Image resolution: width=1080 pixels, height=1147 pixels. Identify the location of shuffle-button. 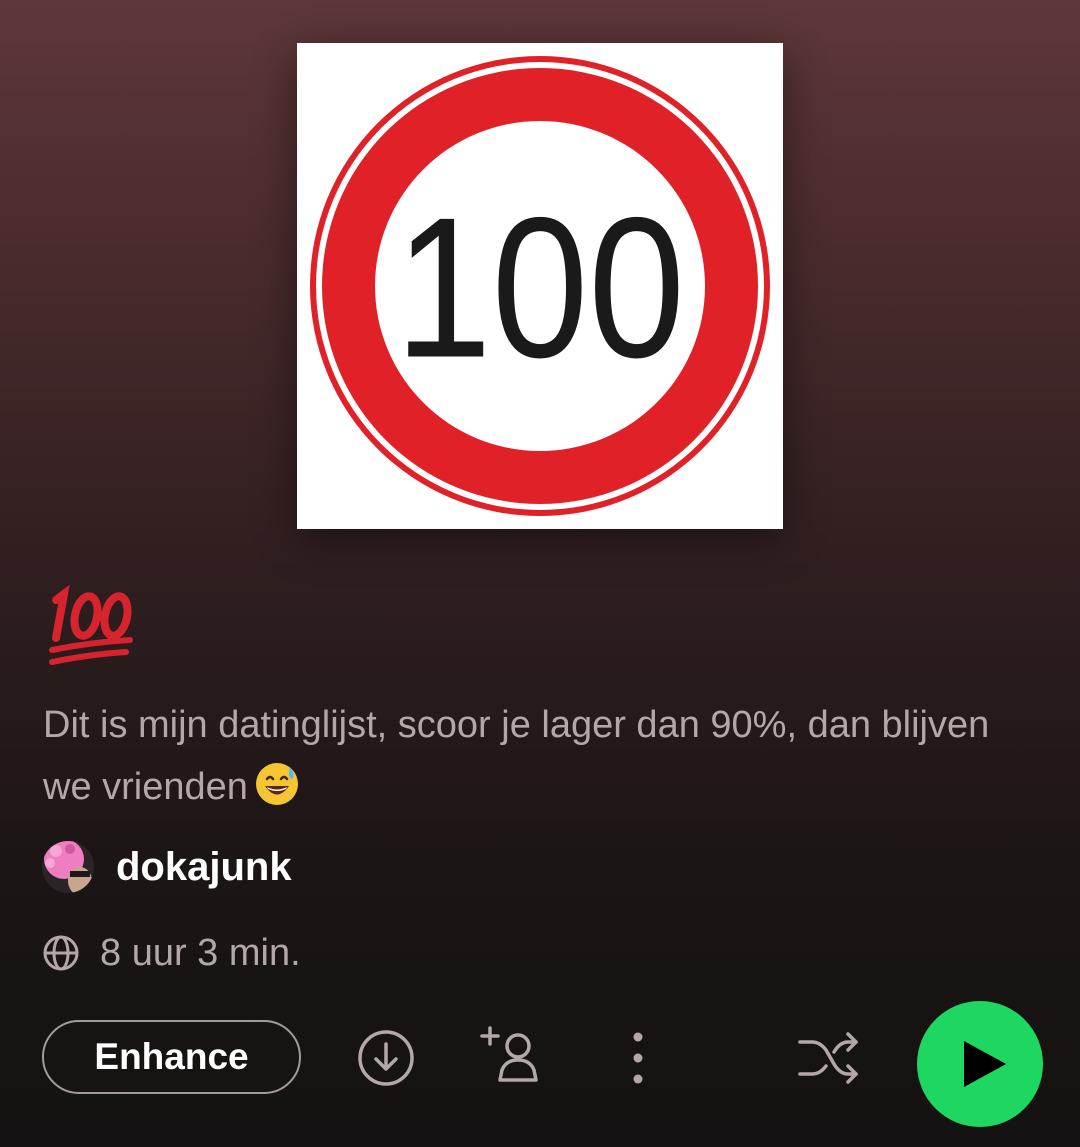
(828, 1058).